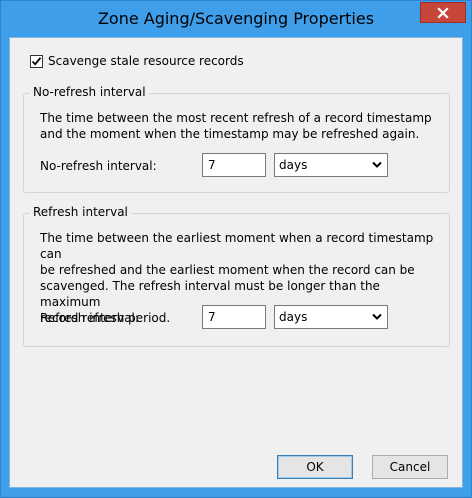 This screenshot has width=472, height=498. Describe the element at coordinates (80, 212) in the screenshot. I see `refresh-group-legend: Refresh interval` at that location.